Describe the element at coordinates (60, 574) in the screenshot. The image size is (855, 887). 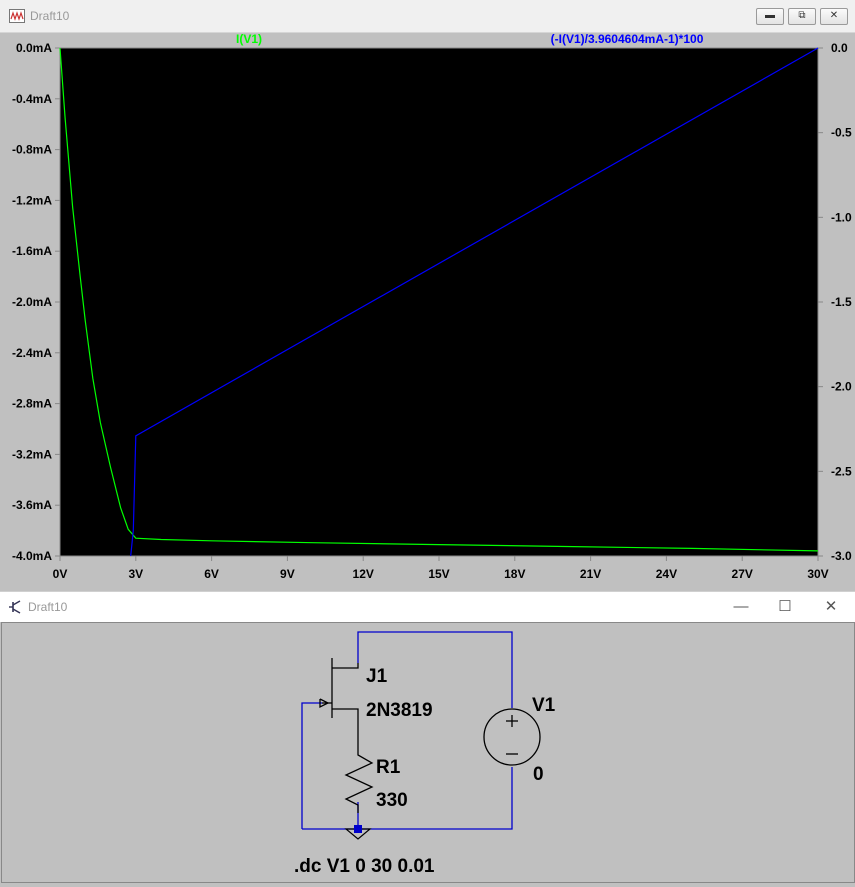
I see `x-tick-label: 0V` at that location.